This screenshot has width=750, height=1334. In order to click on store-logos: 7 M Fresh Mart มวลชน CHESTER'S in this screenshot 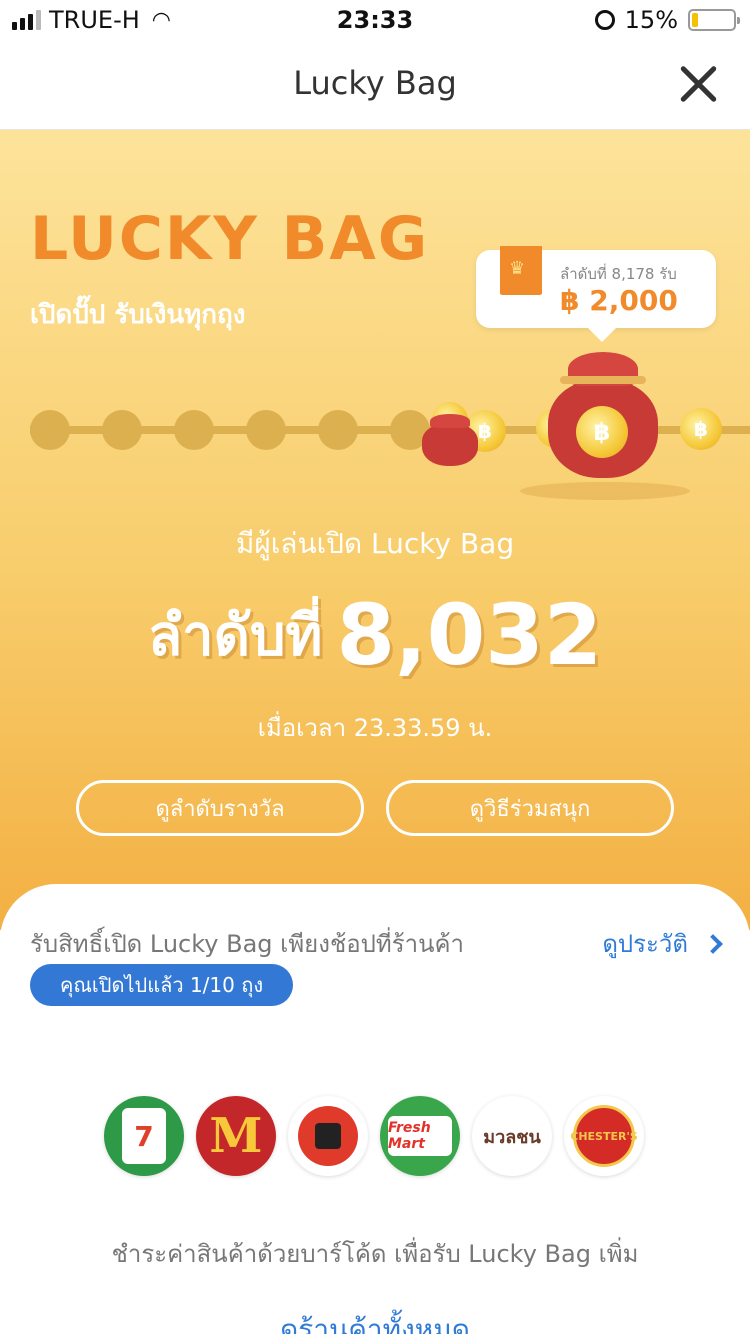, I will do `click(374, 1136)`.